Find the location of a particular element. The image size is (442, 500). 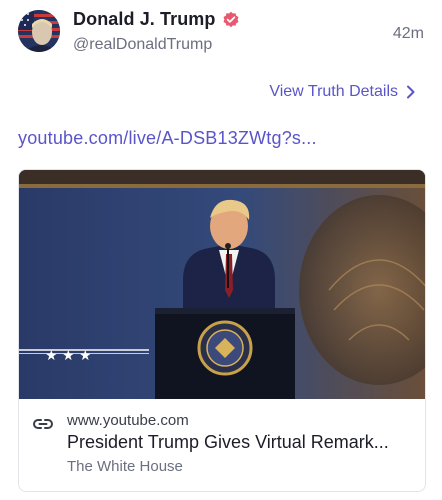

view-truth-details-label: View Truth Details is located at coordinates (333, 91).